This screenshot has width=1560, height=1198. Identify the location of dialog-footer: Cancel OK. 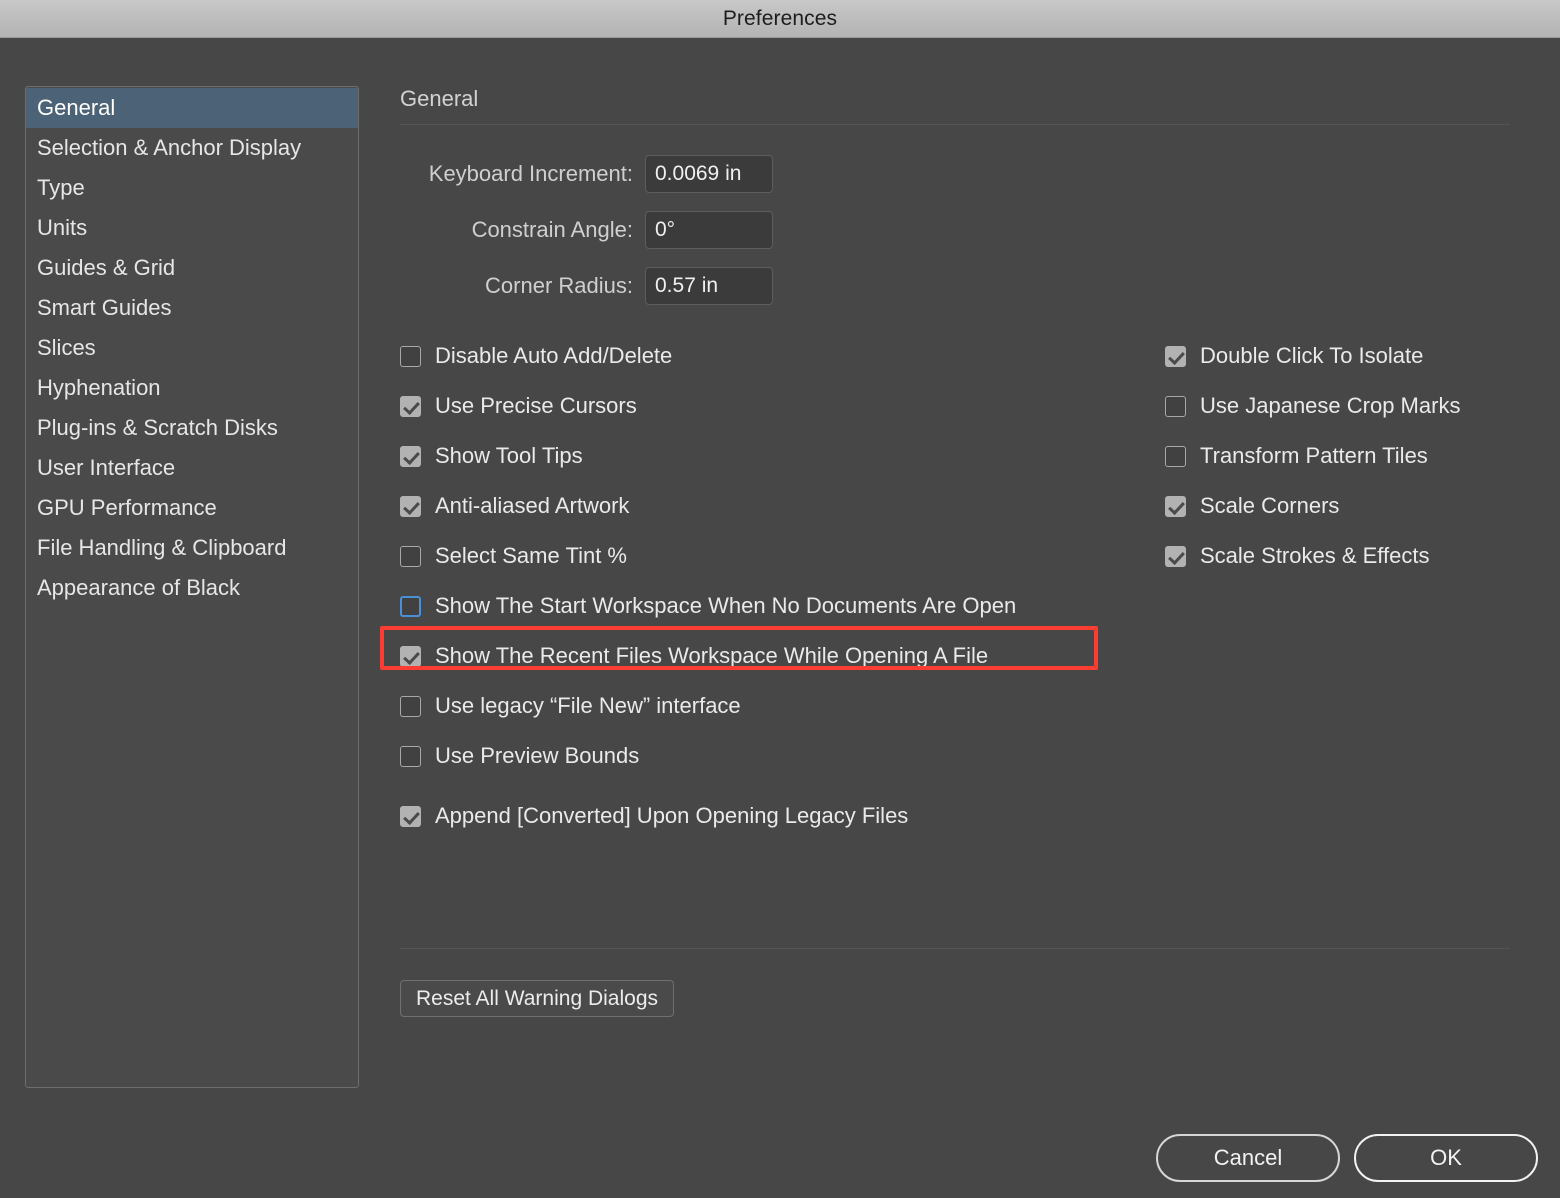
(1347, 1158).